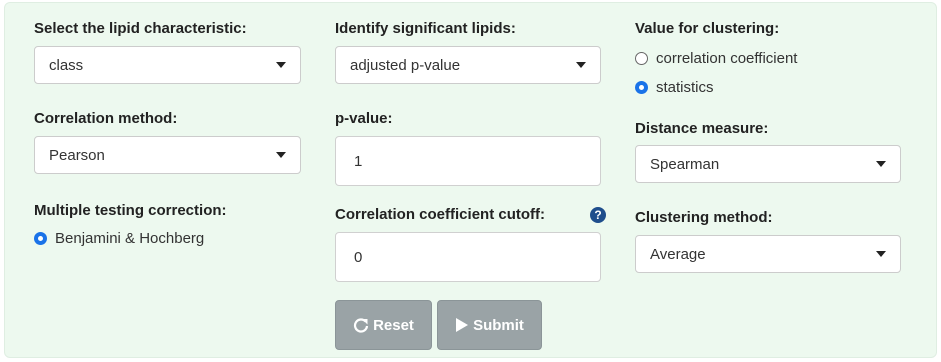 This screenshot has width=941, height=362. What do you see at coordinates (425, 28) in the screenshot?
I see `significant-lipids-label: Identify significant lipids:` at bounding box center [425, 28].